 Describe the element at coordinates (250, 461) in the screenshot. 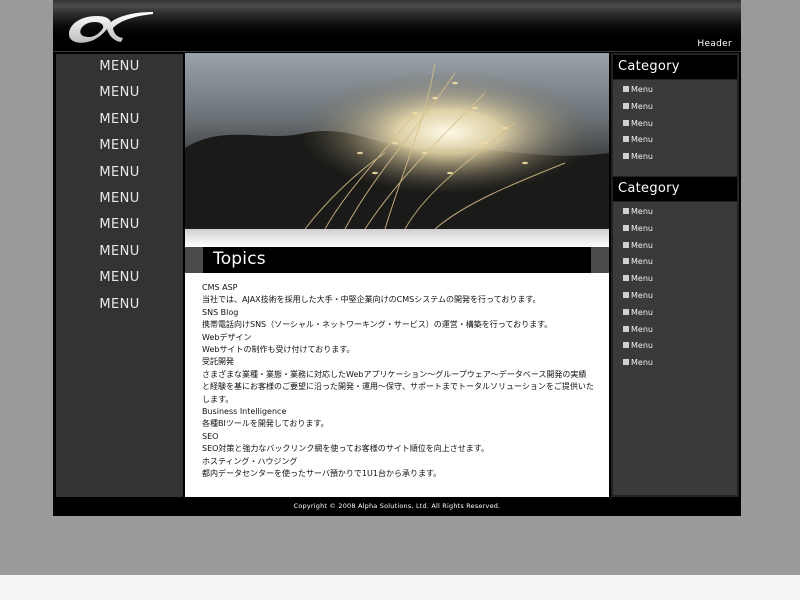

I see `topic-heading: ホスティング・ハウジング` at that location.